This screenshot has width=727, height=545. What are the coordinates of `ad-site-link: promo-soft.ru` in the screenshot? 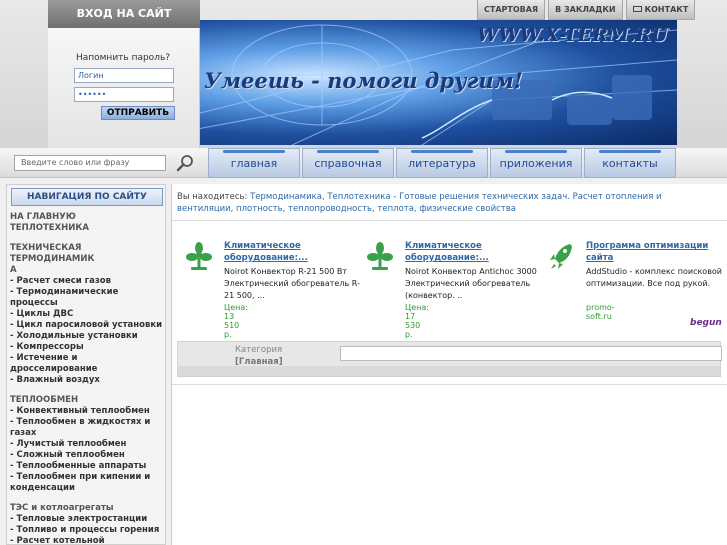 It's located at (600, 312).